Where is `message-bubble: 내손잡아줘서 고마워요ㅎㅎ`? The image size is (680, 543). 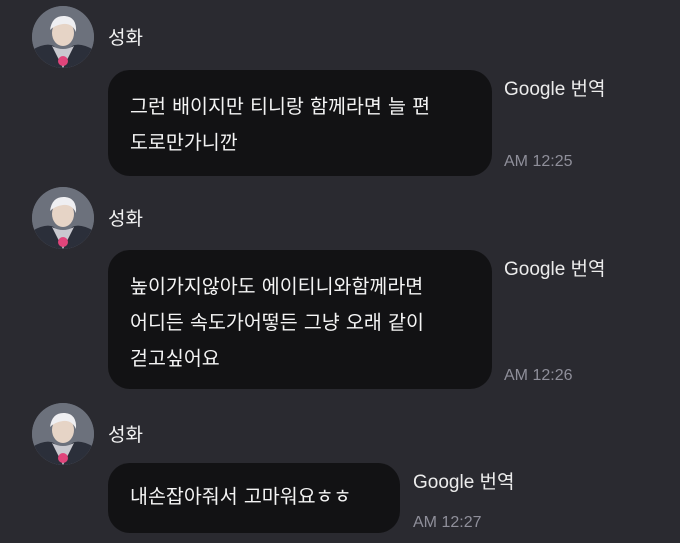
message-bubble: 내손잡아줘서 고마워요ㅎㅎ is located at coordinates (254, 498).